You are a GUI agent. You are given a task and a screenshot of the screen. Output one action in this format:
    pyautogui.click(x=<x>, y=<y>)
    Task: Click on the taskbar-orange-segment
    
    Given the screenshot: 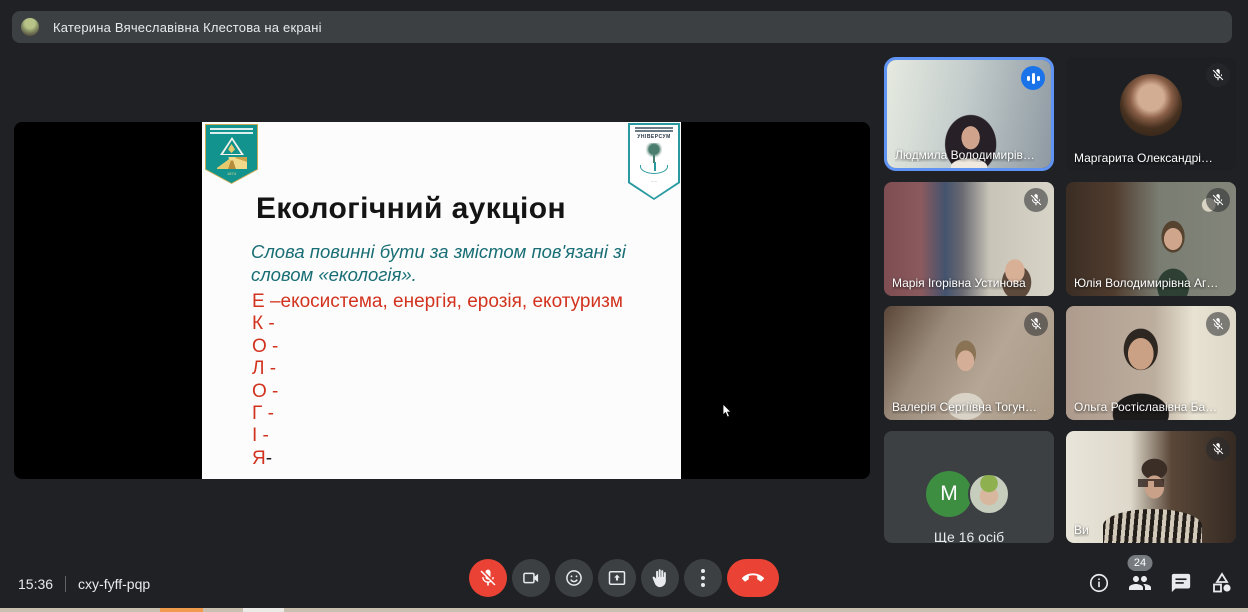 What is the action you would take?
    pyautogui.click(x=181, y=610)
    